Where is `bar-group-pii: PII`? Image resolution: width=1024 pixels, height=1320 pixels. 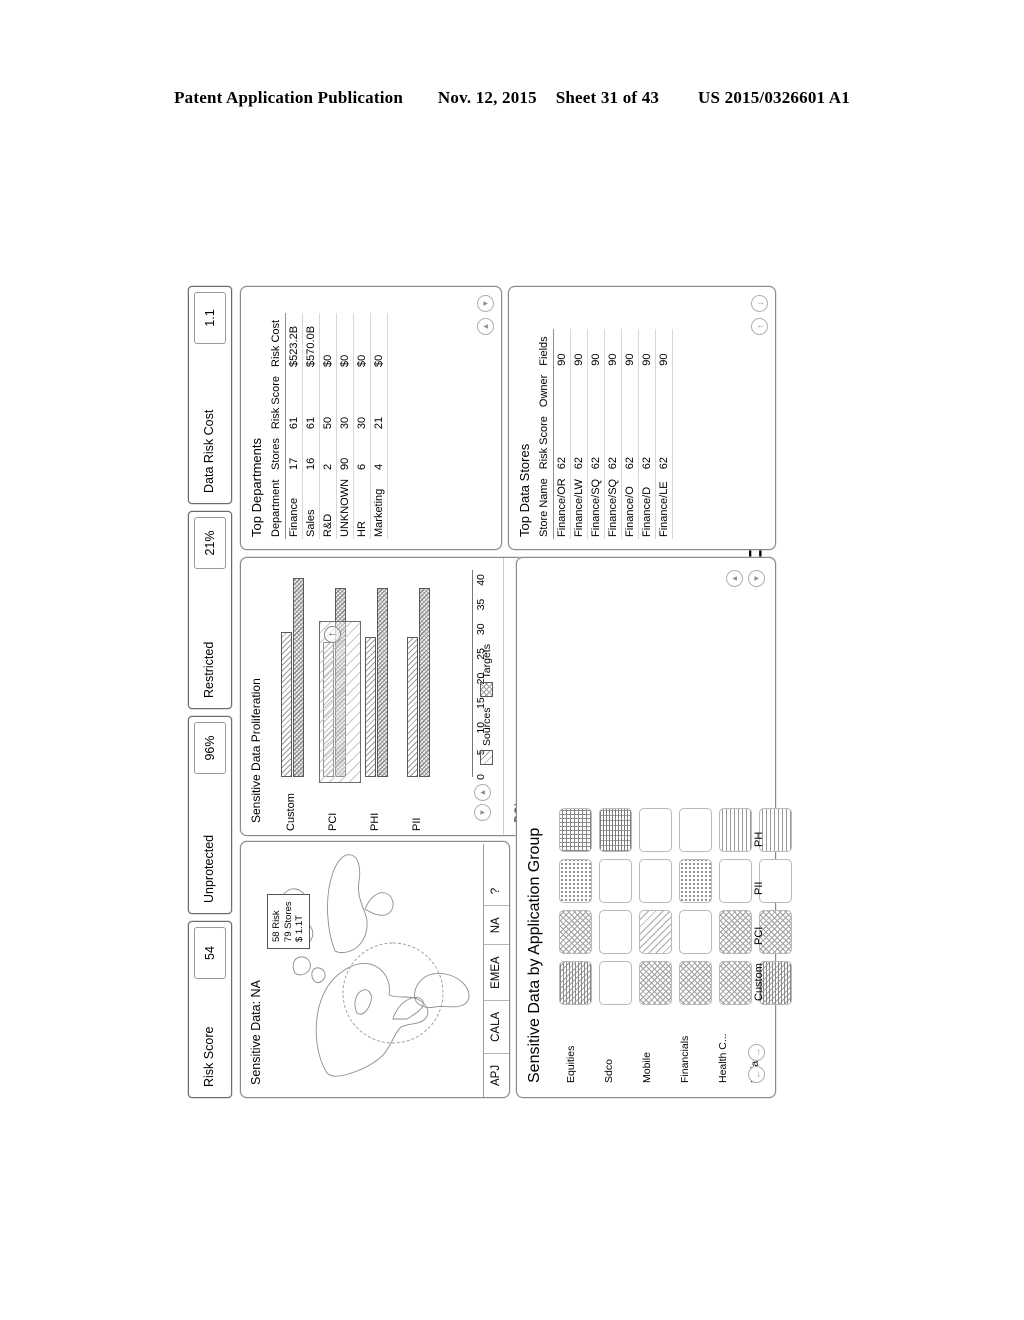
bar-group-pii: PII is located at coordinates (422, 700).